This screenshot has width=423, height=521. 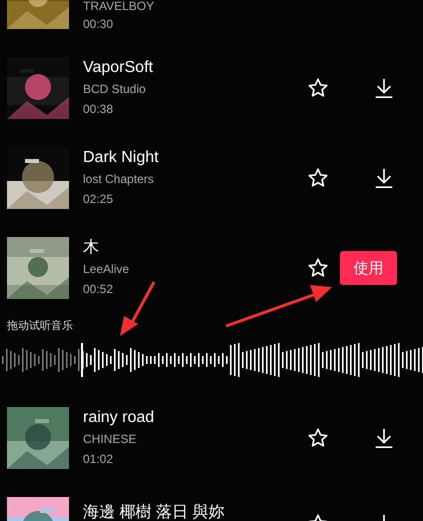 What do you see at coordinates (211, 360) in the screenshot?
I see `waveform` at bounding box center [211, 360].